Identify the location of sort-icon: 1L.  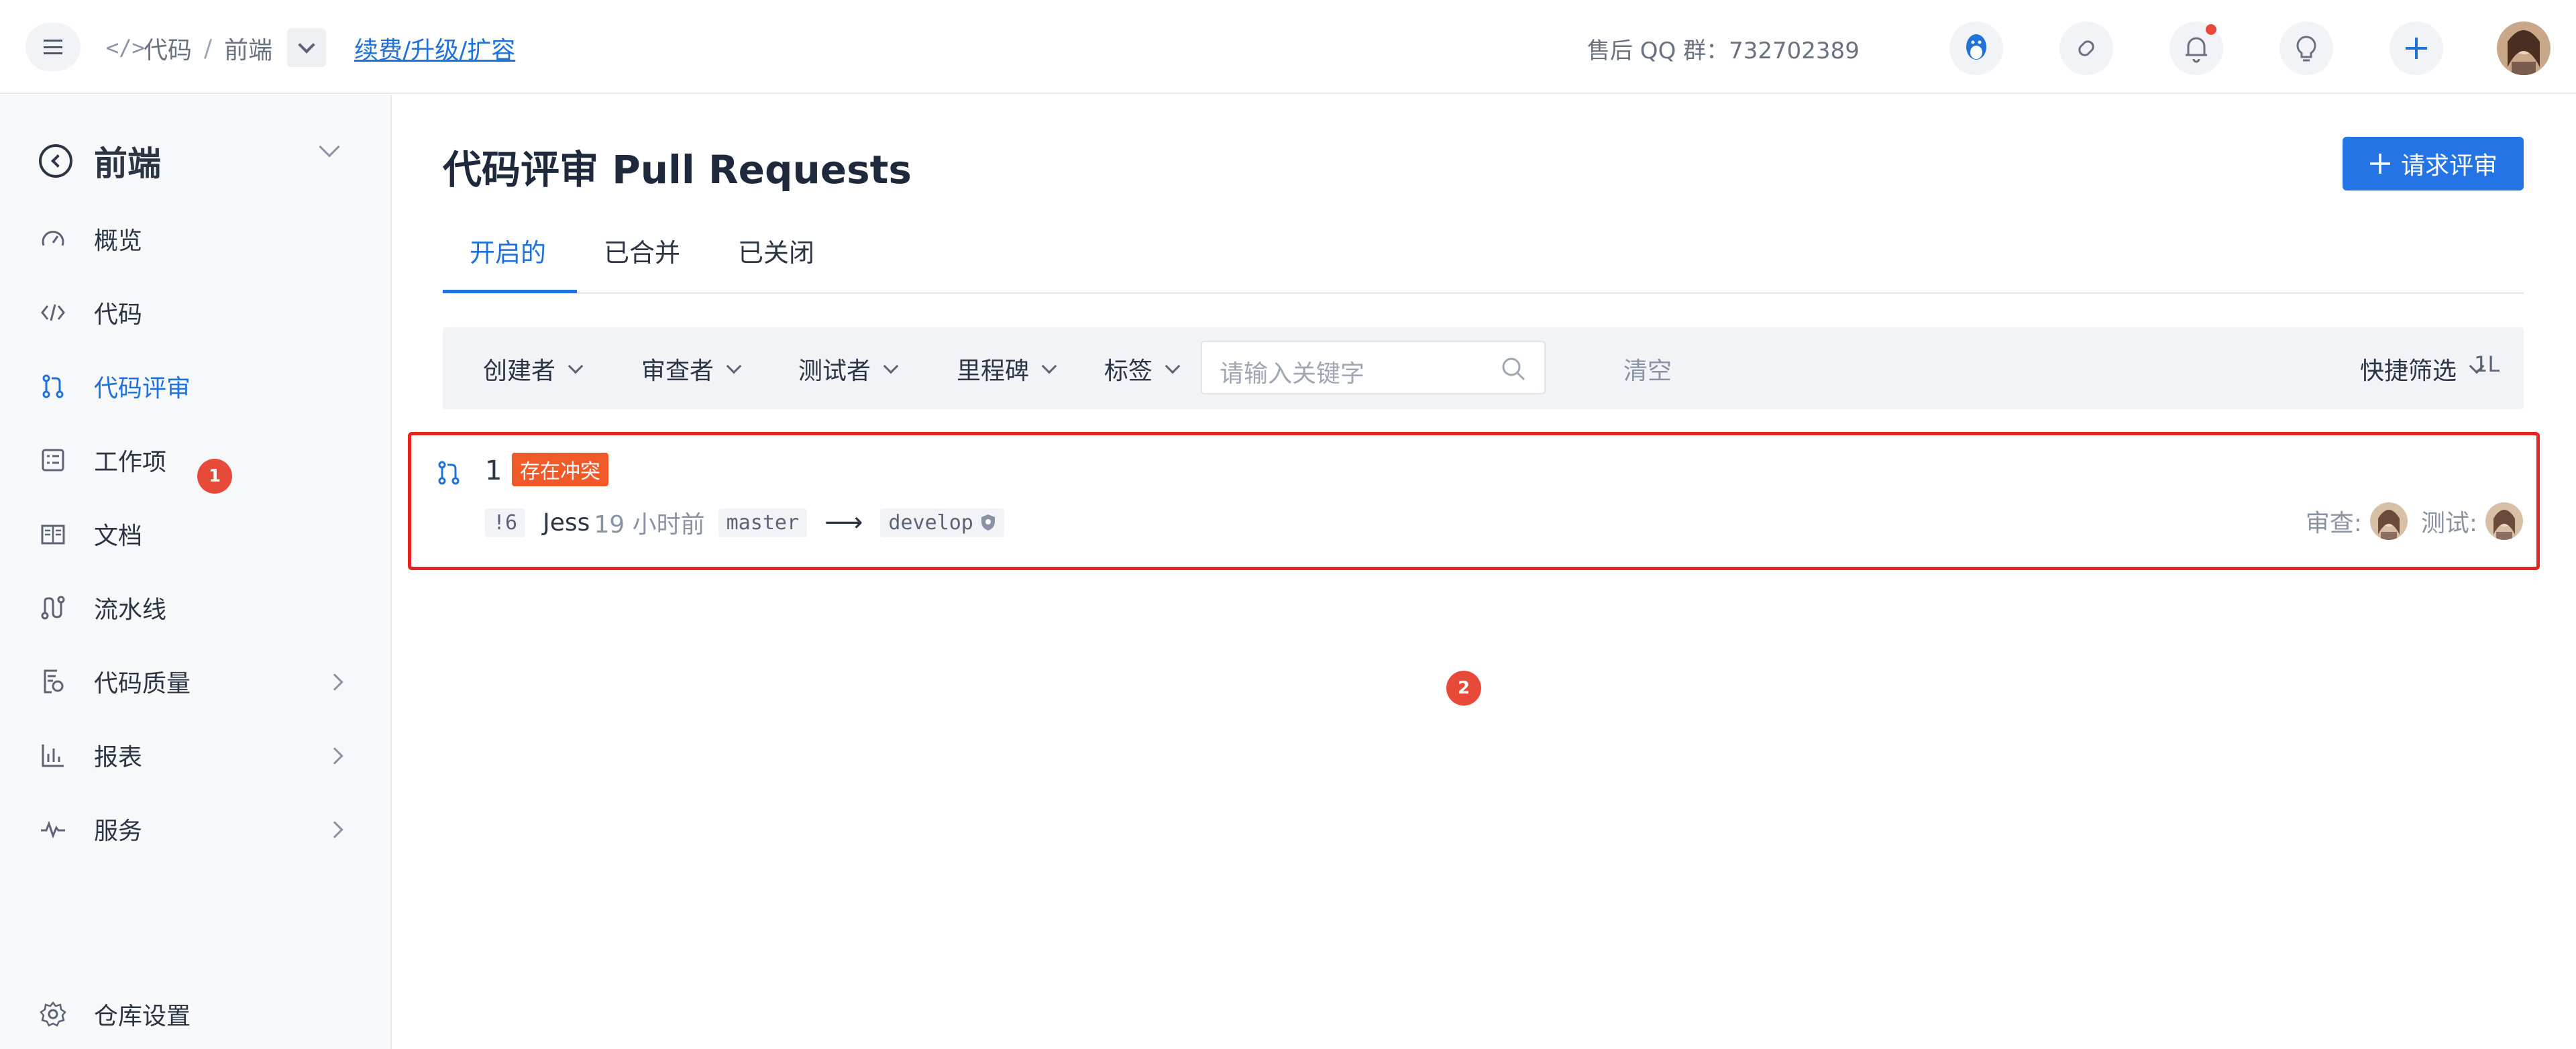
(2487, 364).